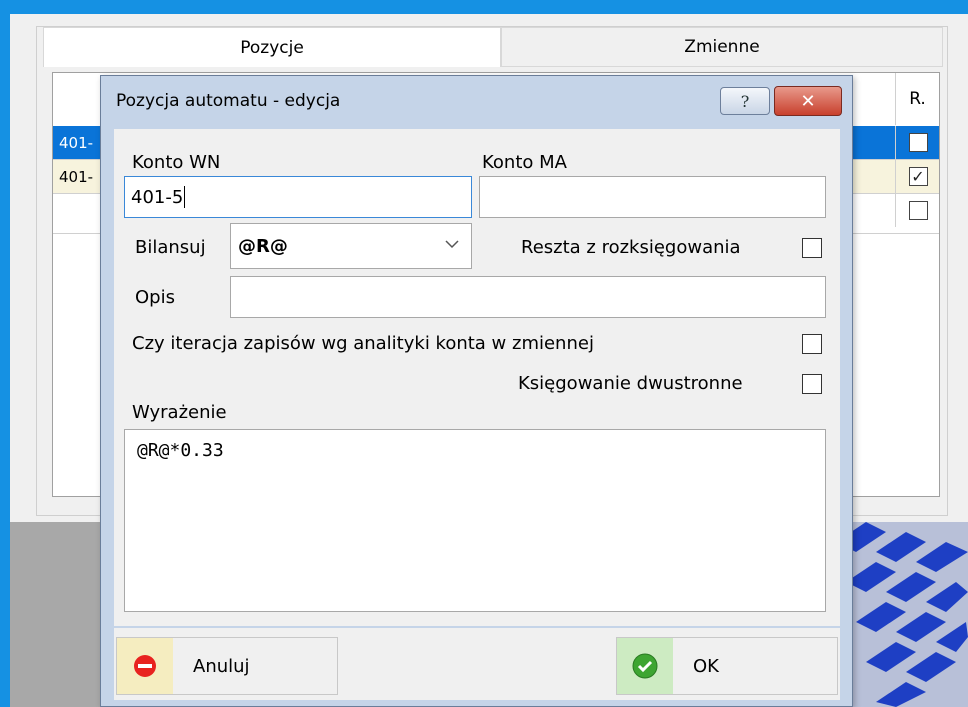 The image size is (968, 707). I want to click on grid-row-r-cell: ✓, so click(917, 176).